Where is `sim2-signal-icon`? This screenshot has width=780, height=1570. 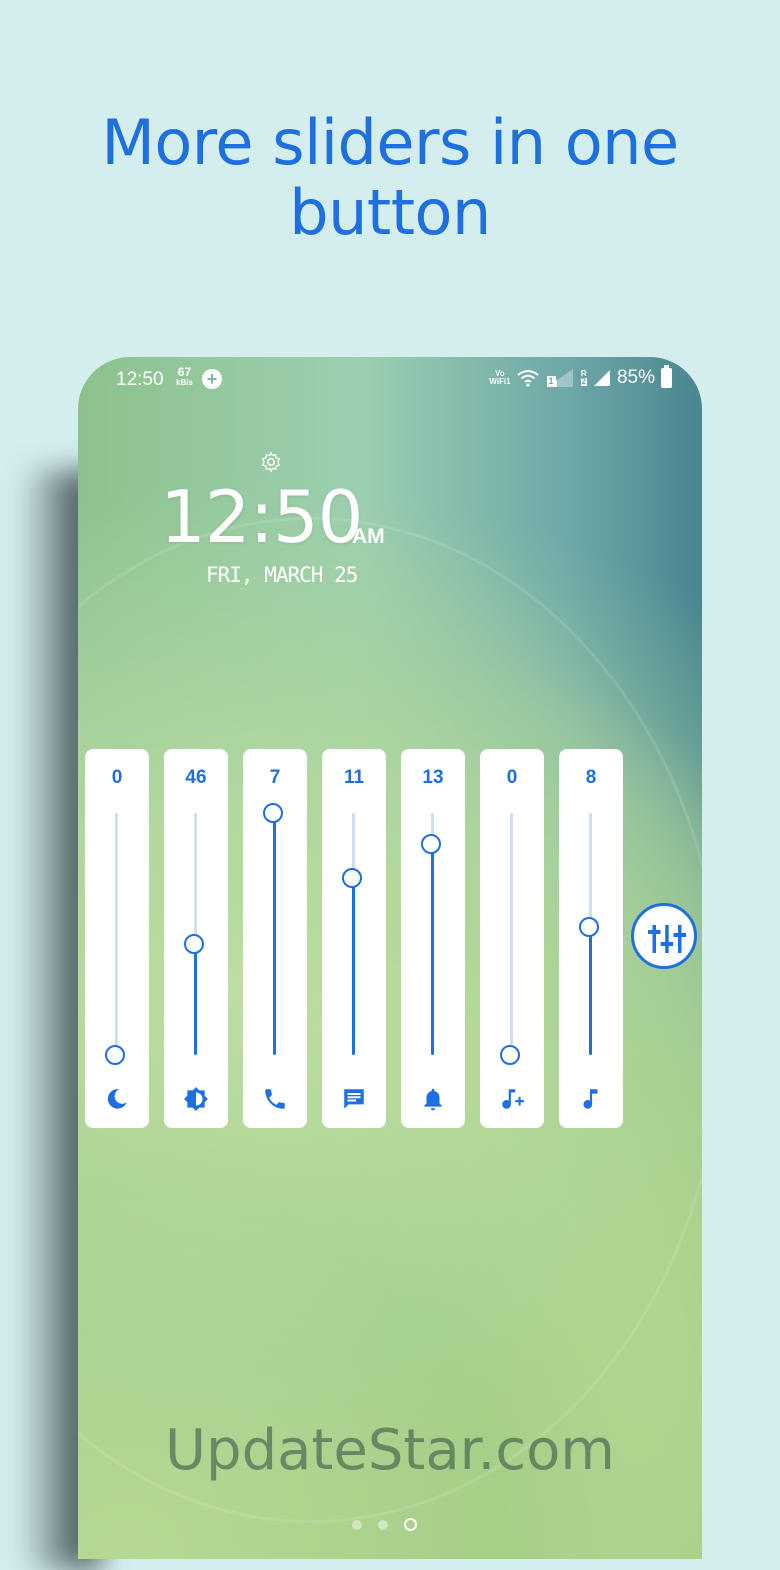 sim2-signal-icon is located at coordinates (601, 378).